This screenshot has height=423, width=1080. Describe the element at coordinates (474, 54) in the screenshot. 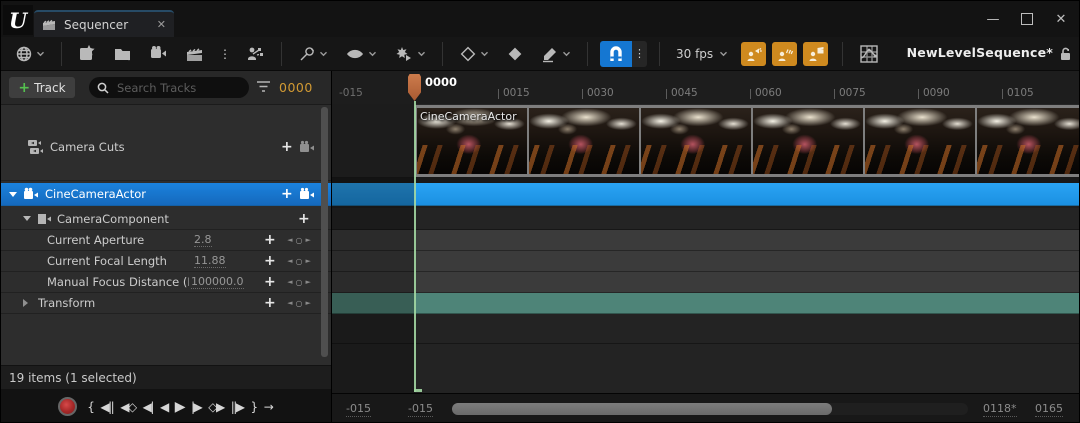

I see `keyframe-options-dropdown` at that location.